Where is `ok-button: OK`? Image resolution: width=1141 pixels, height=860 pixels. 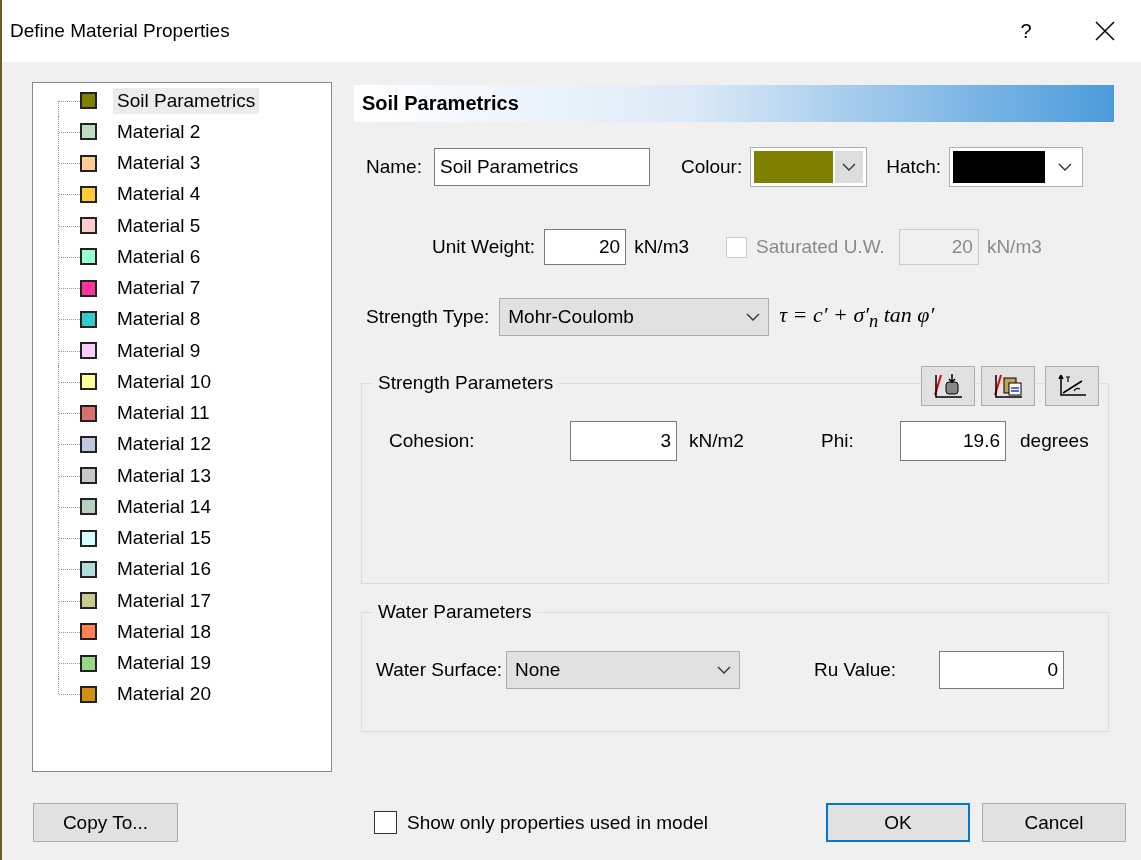
ok-button: OK is located at coordinates (898, 822).